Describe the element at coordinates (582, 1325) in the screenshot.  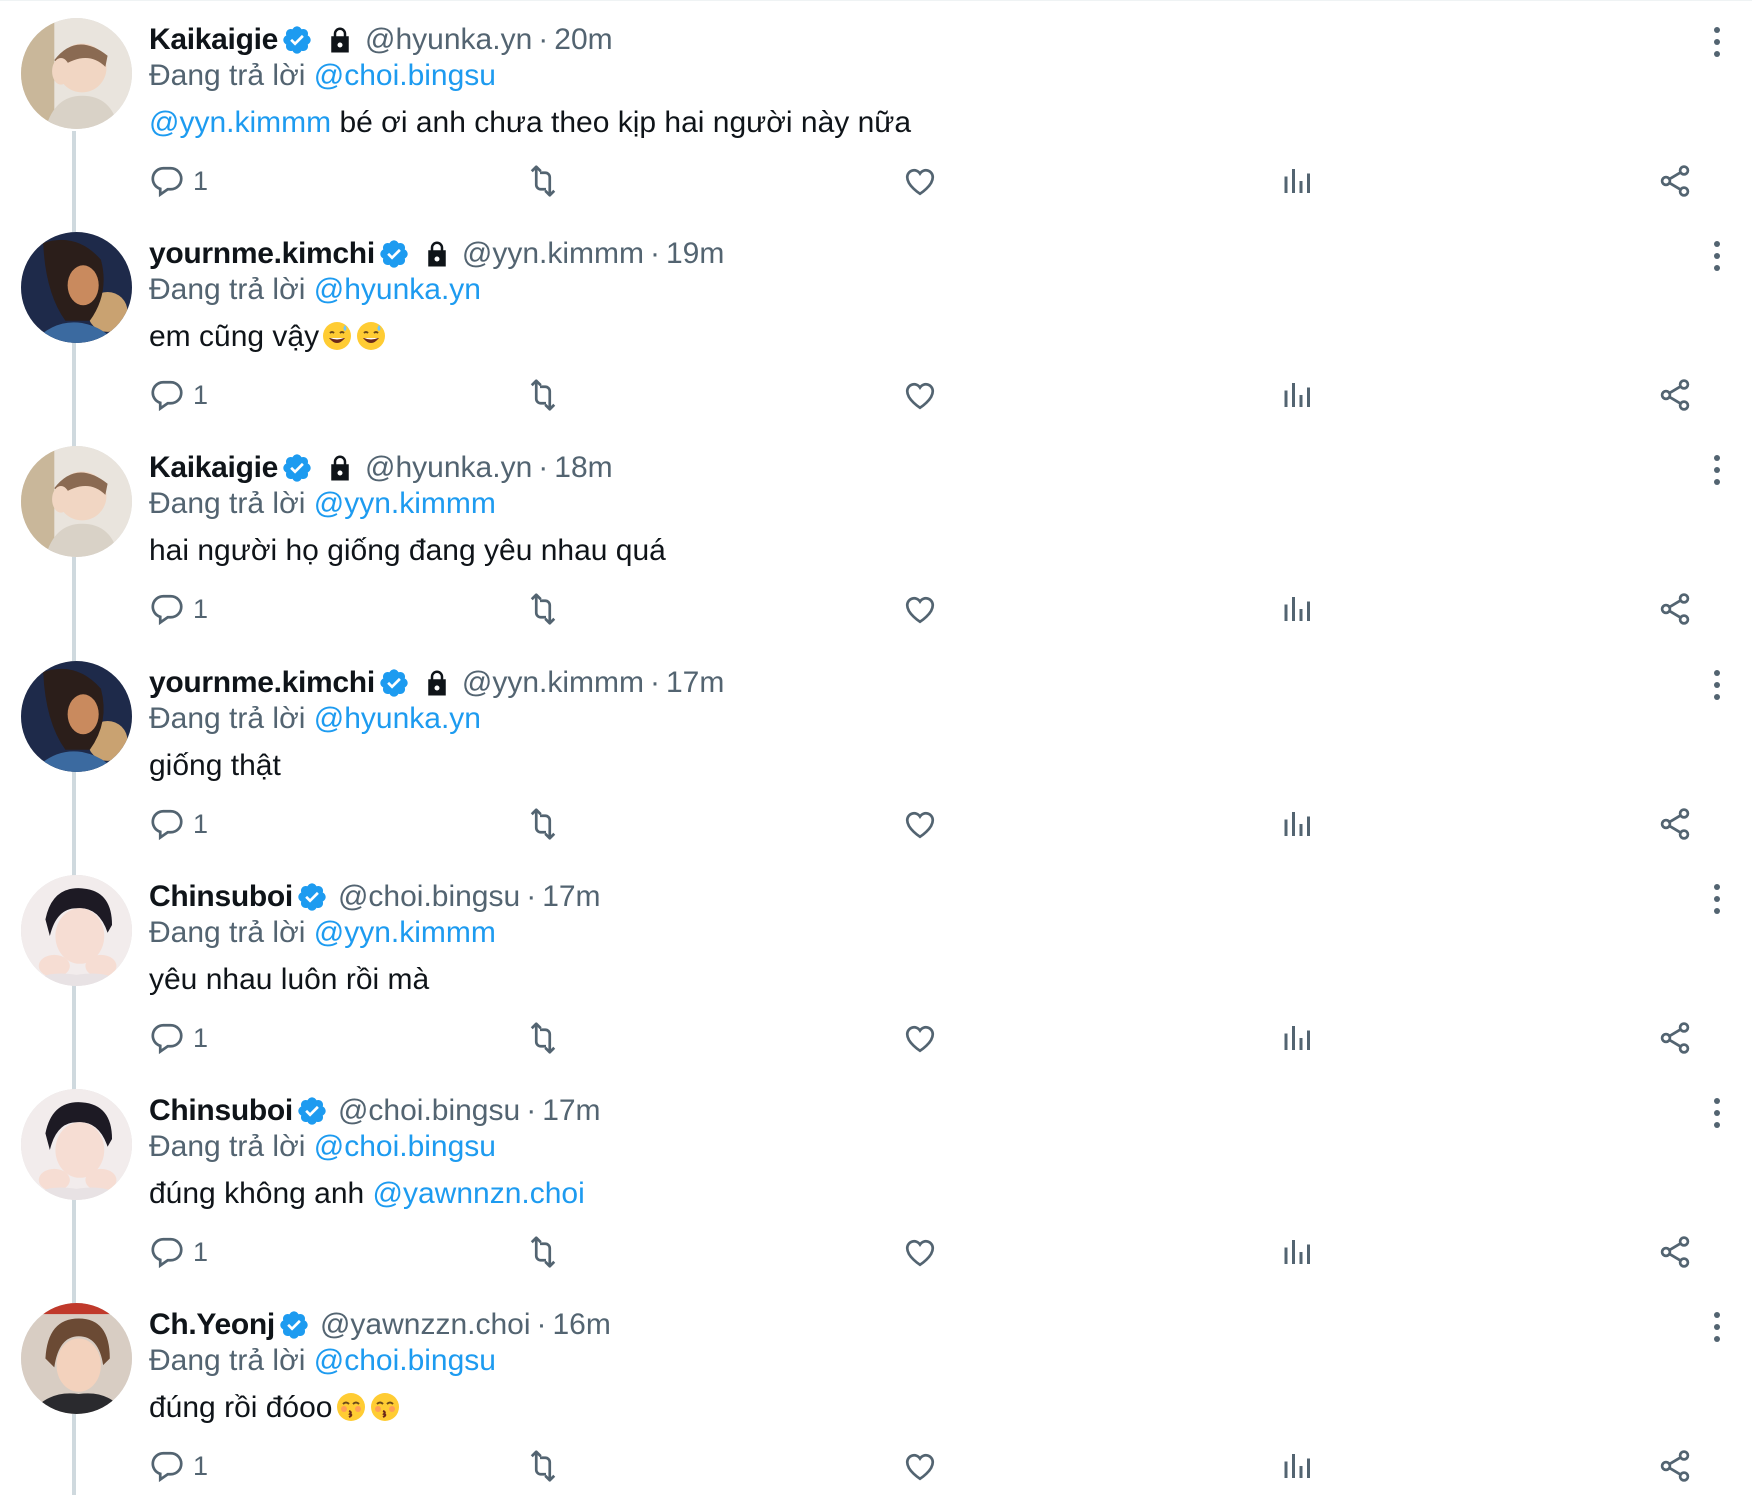
I see `timestamp: 16m` at that location.